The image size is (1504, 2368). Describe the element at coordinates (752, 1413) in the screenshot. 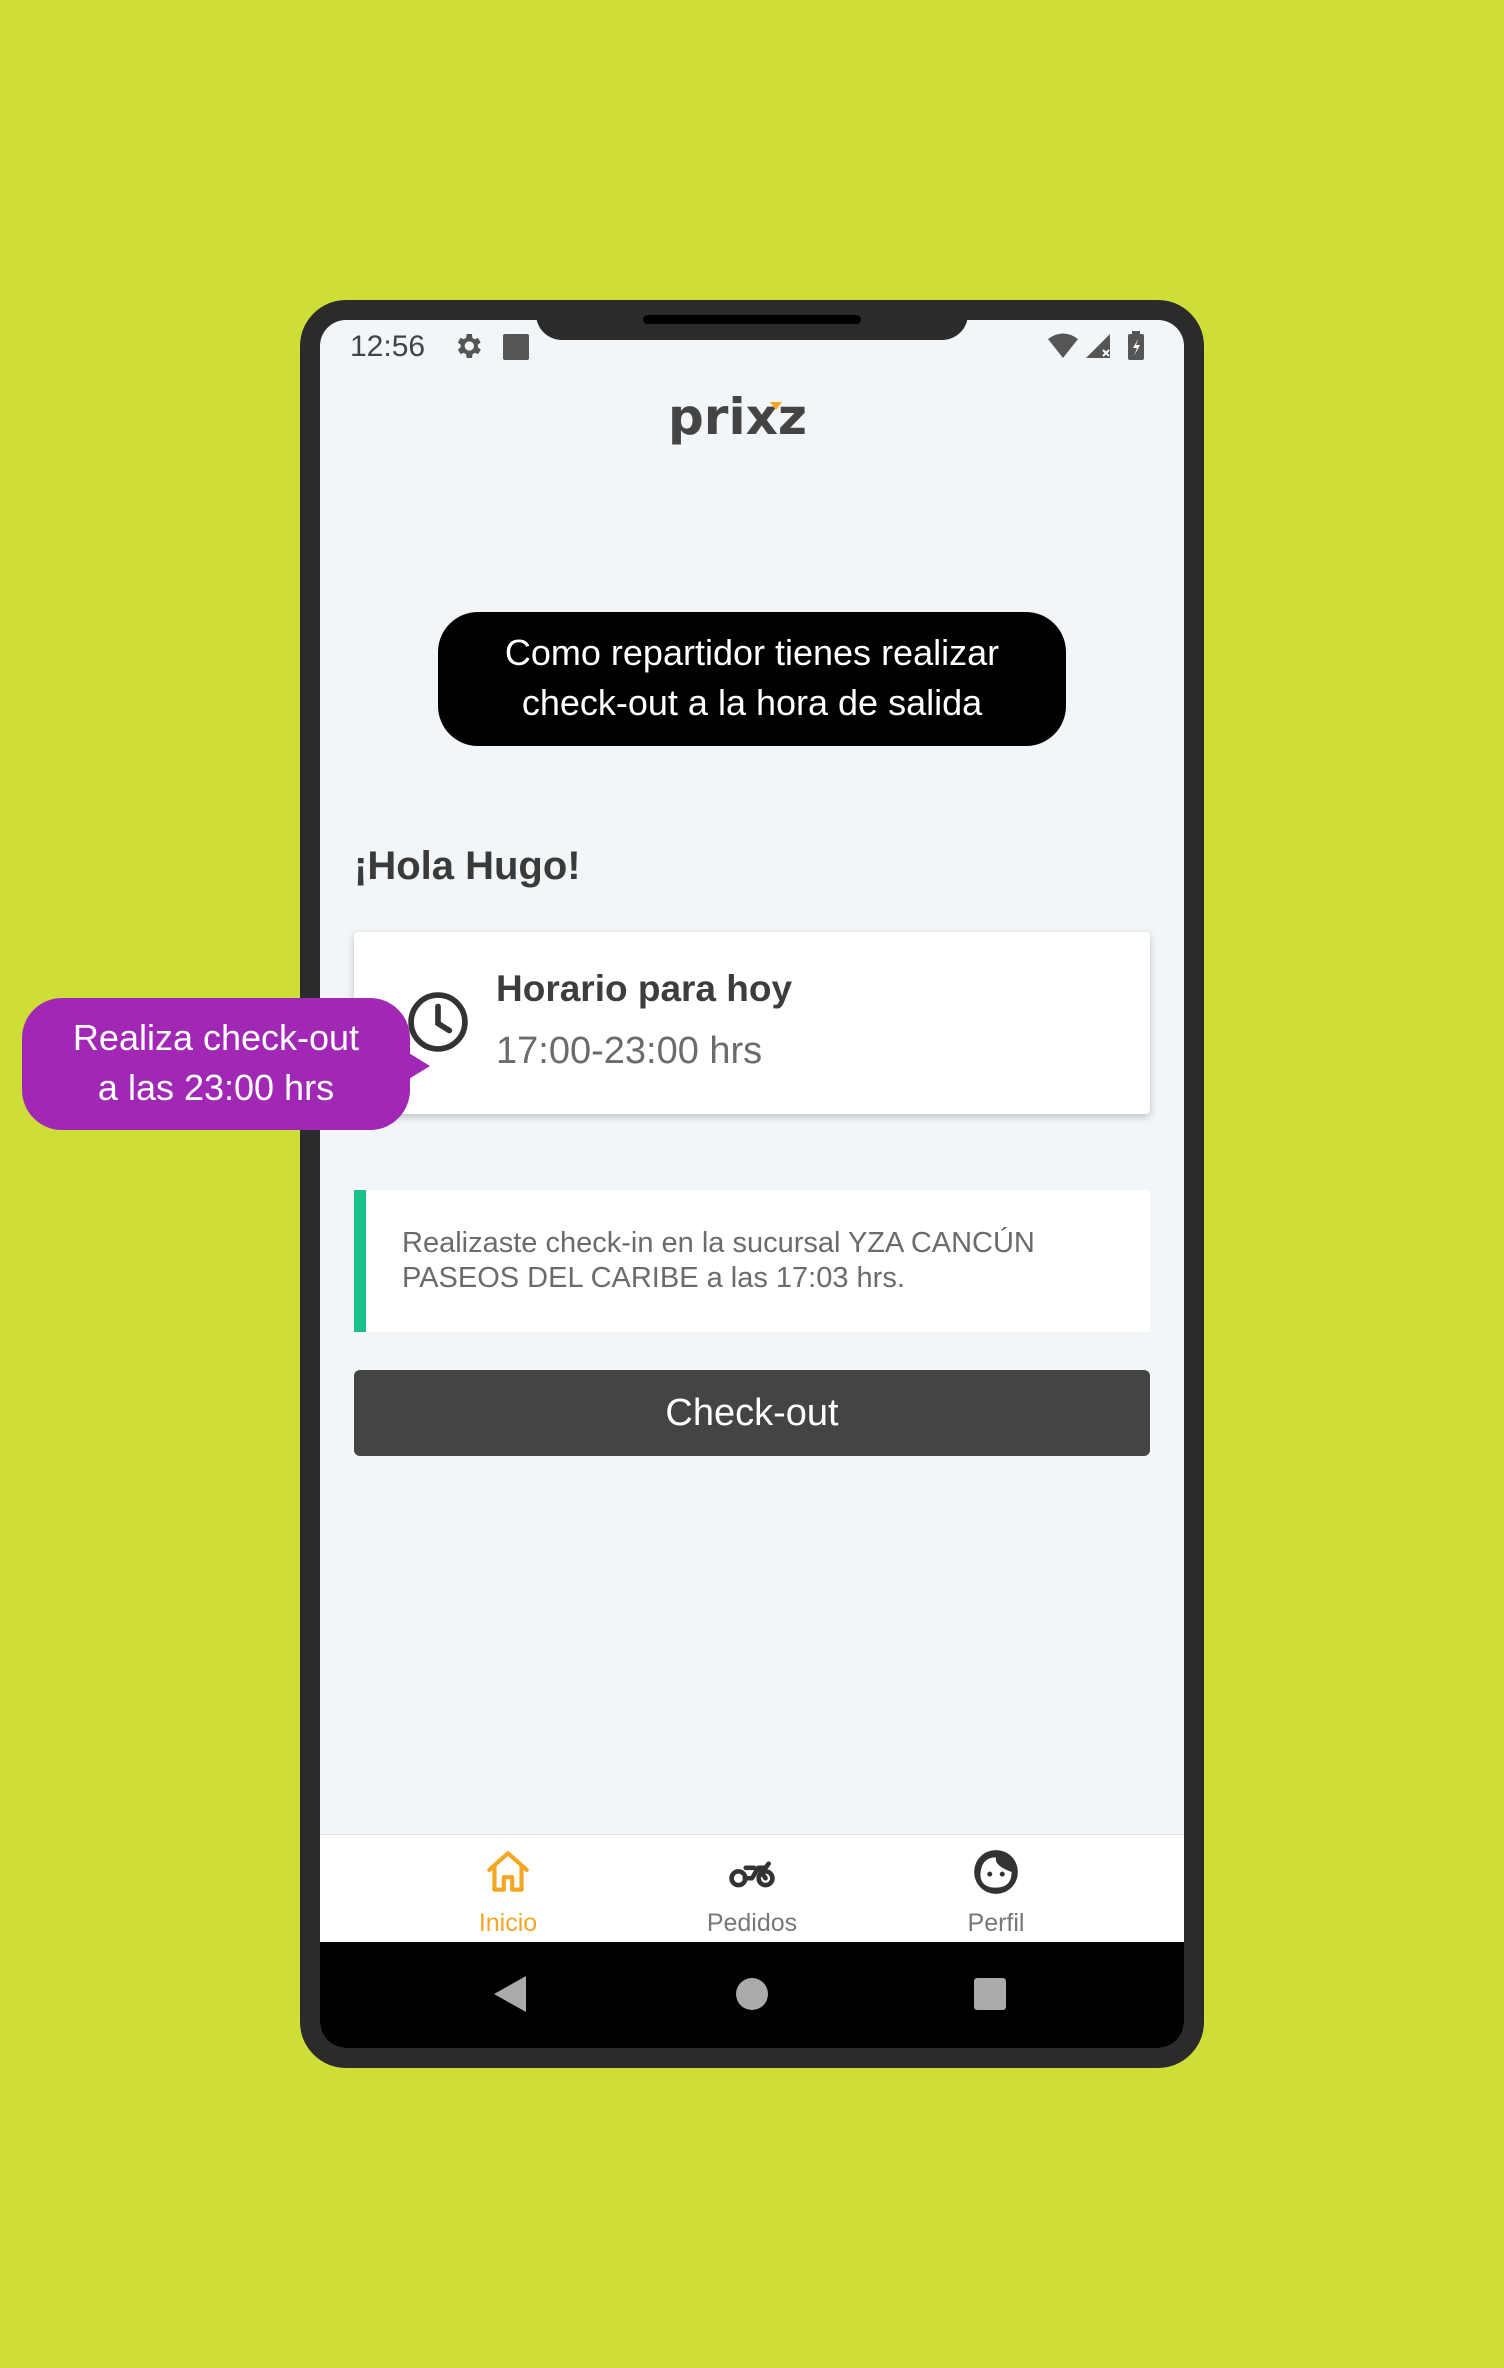

I see `checkout-button: Check-out` at that location.